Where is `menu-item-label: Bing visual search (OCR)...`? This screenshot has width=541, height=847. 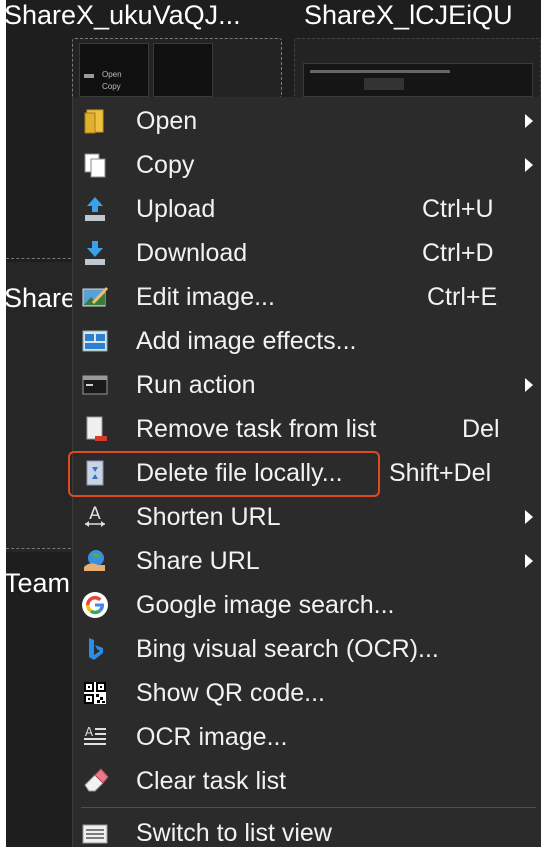
menu-item-label: Bing visual search (OCR)... is located at coordinates (287, 649).